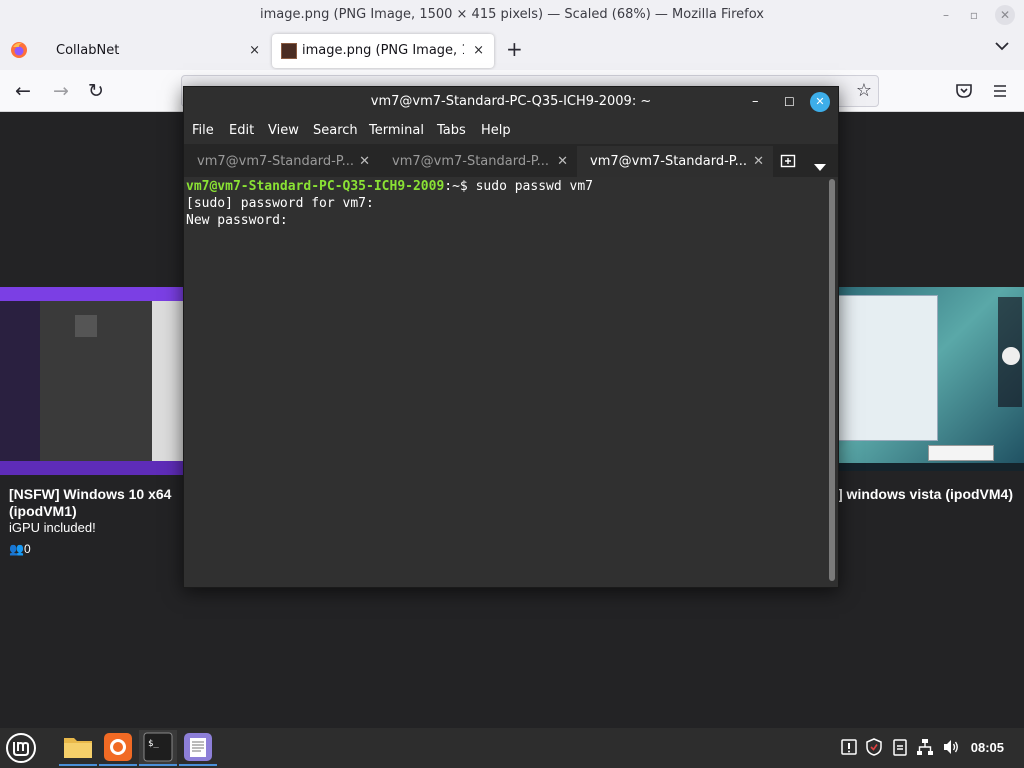 This screenshot has width=1024, height=768. Describe the element at coordinates (198, 748) in the screenshot. I see `text-editor-icon` at that location.